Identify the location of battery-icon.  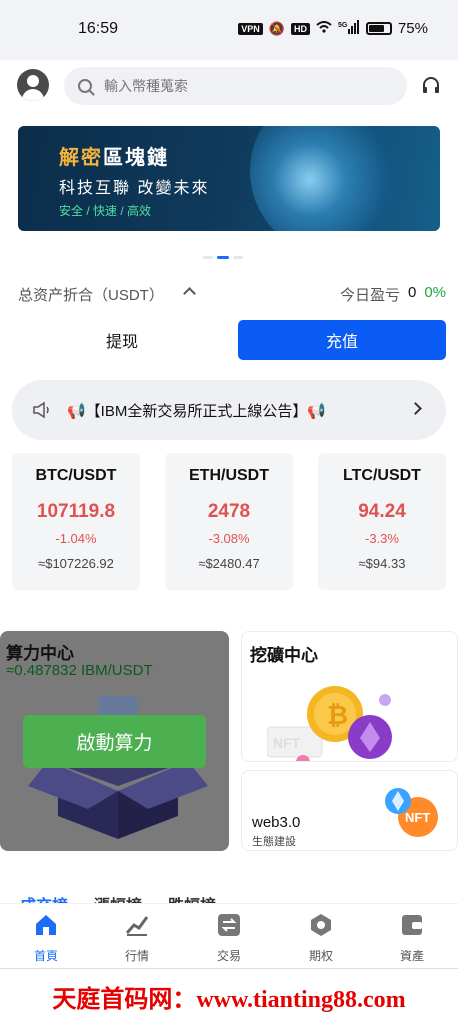
(378, 28).